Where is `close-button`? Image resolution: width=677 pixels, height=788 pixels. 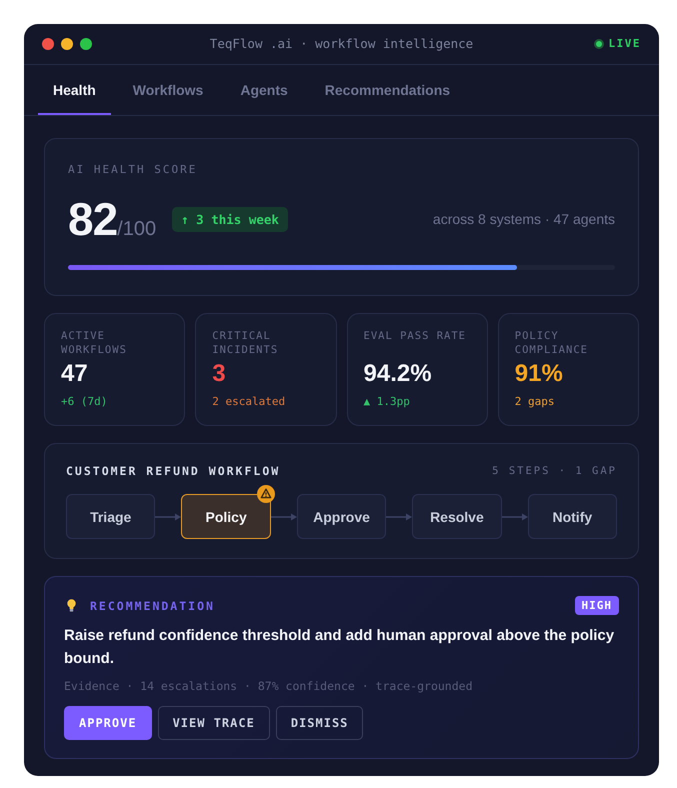 close-button is located at coordinates (48, 44).